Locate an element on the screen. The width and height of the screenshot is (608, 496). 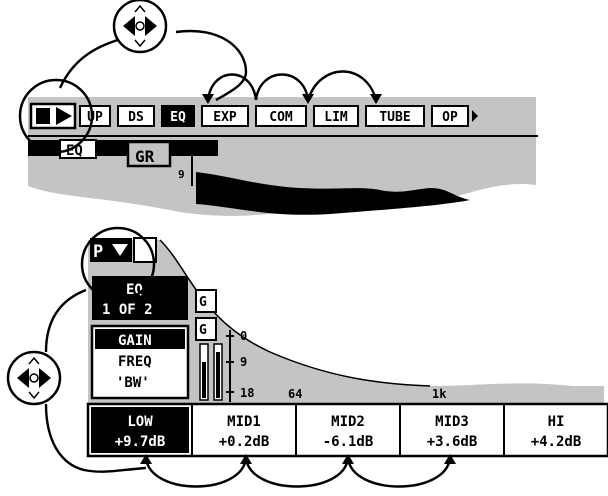
eq-page-counter: 1 OF 2 is located at coordinates (127, 310).